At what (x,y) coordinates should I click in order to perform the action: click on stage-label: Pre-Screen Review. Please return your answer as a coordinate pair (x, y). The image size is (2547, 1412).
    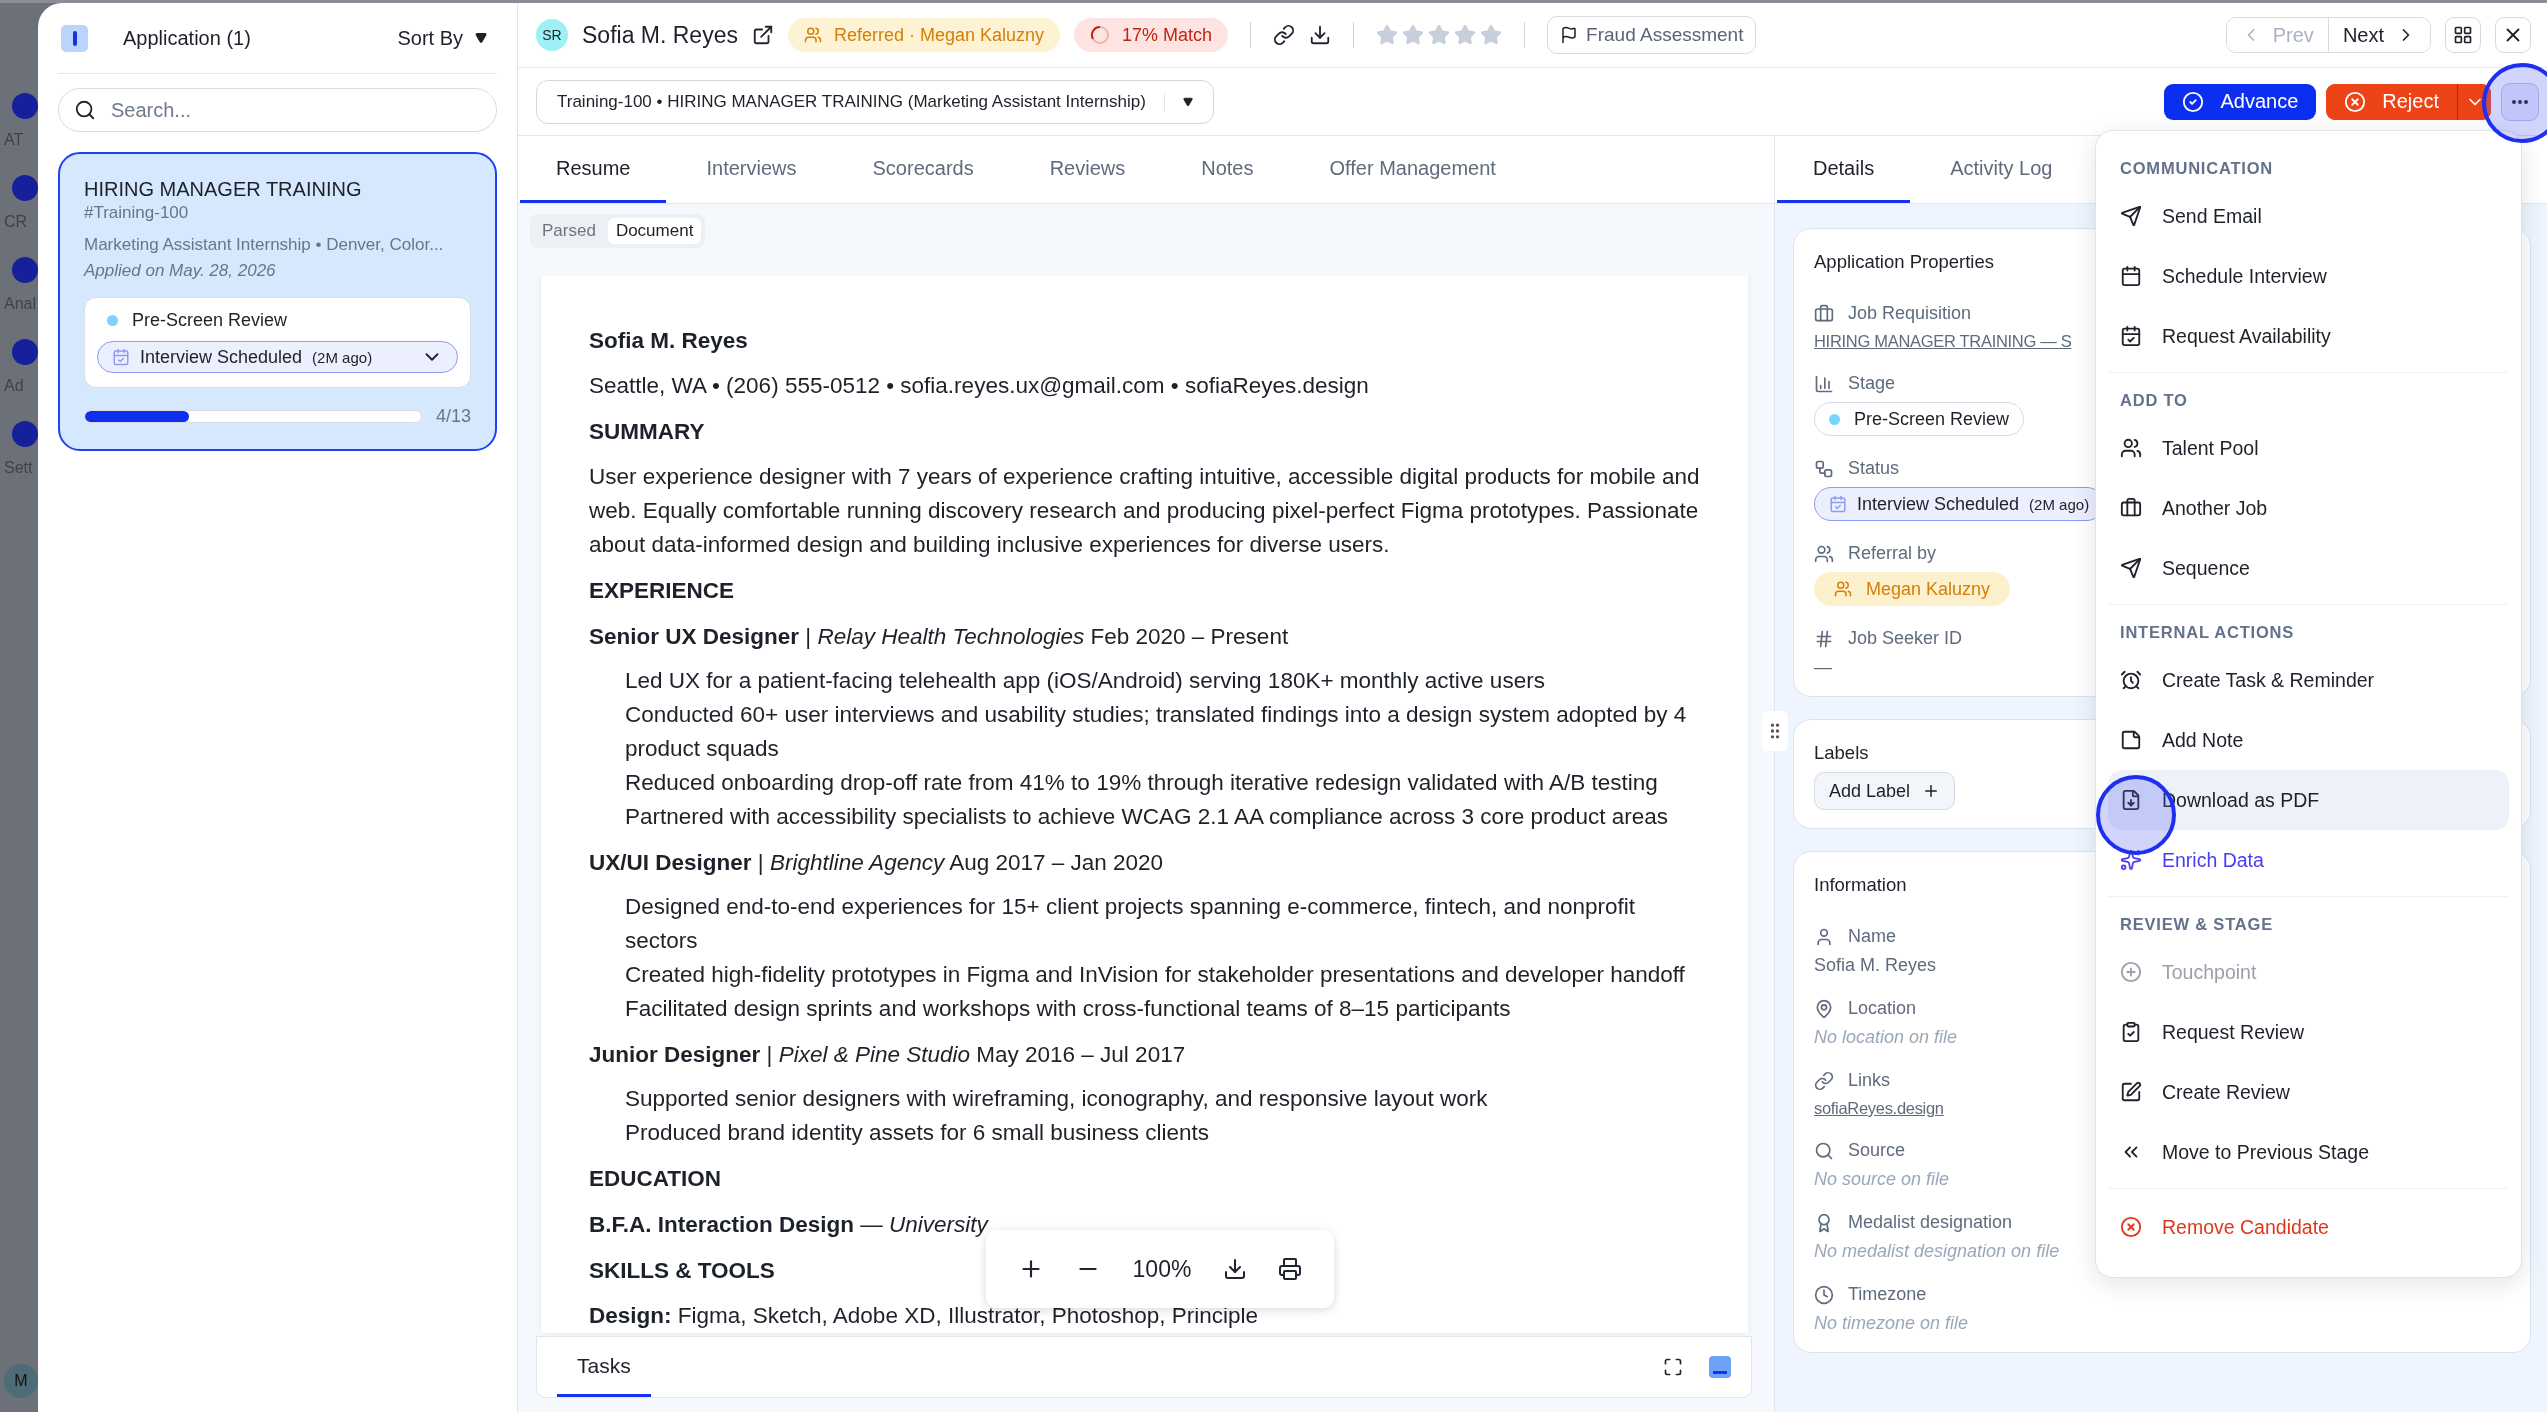
    Looking at the image, I should click on (210, 320).